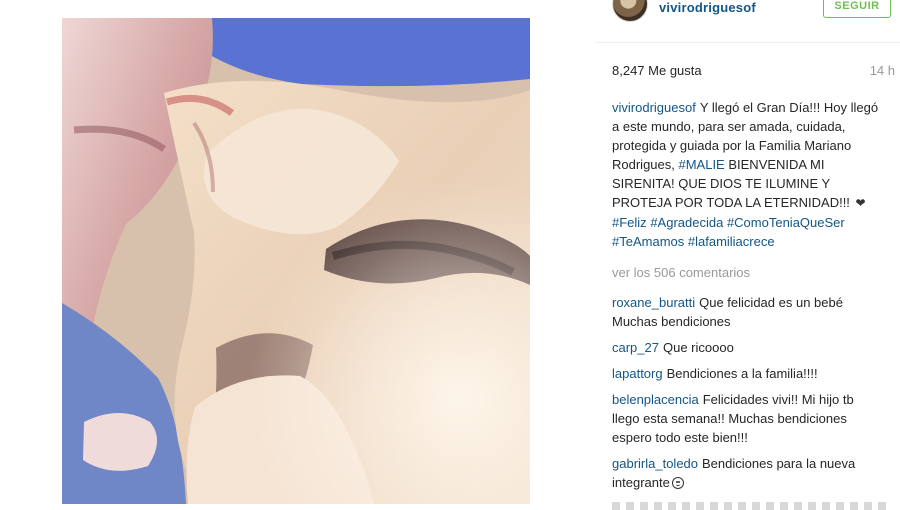 This screenshot has width=900, height=510. Describe the element at coordinates (655, 463) in the screenshot. I see `comment-username: gabrirla_toledo` at that location.